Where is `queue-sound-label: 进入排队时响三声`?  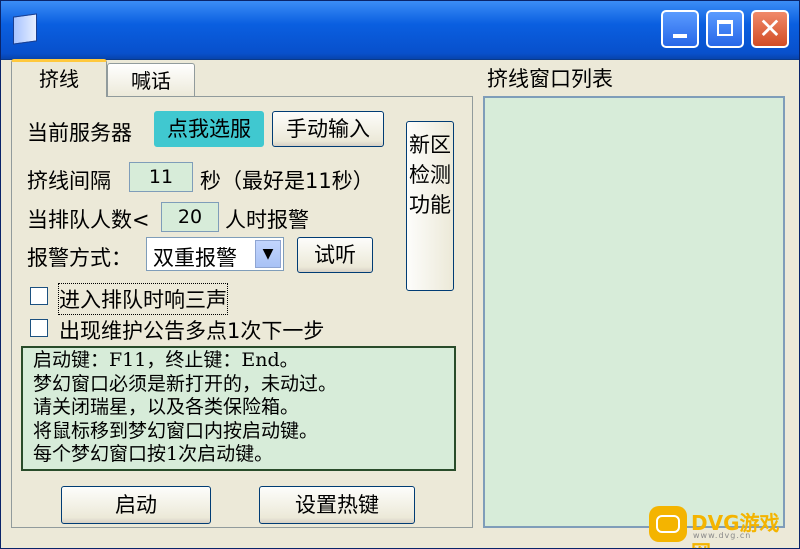 queue-sound-label: 进入排队时响三声 is located at coordinates (143, 299).